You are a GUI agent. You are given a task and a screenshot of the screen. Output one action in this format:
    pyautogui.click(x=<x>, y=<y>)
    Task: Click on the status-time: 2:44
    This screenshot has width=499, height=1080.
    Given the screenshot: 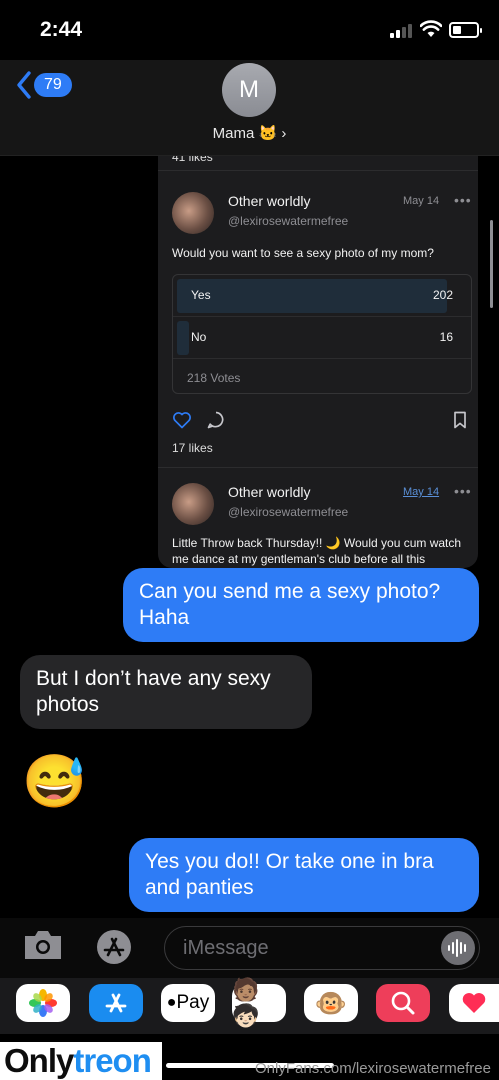 What is the action you would take?
    pyautogui.click(x=61, y=29)
    